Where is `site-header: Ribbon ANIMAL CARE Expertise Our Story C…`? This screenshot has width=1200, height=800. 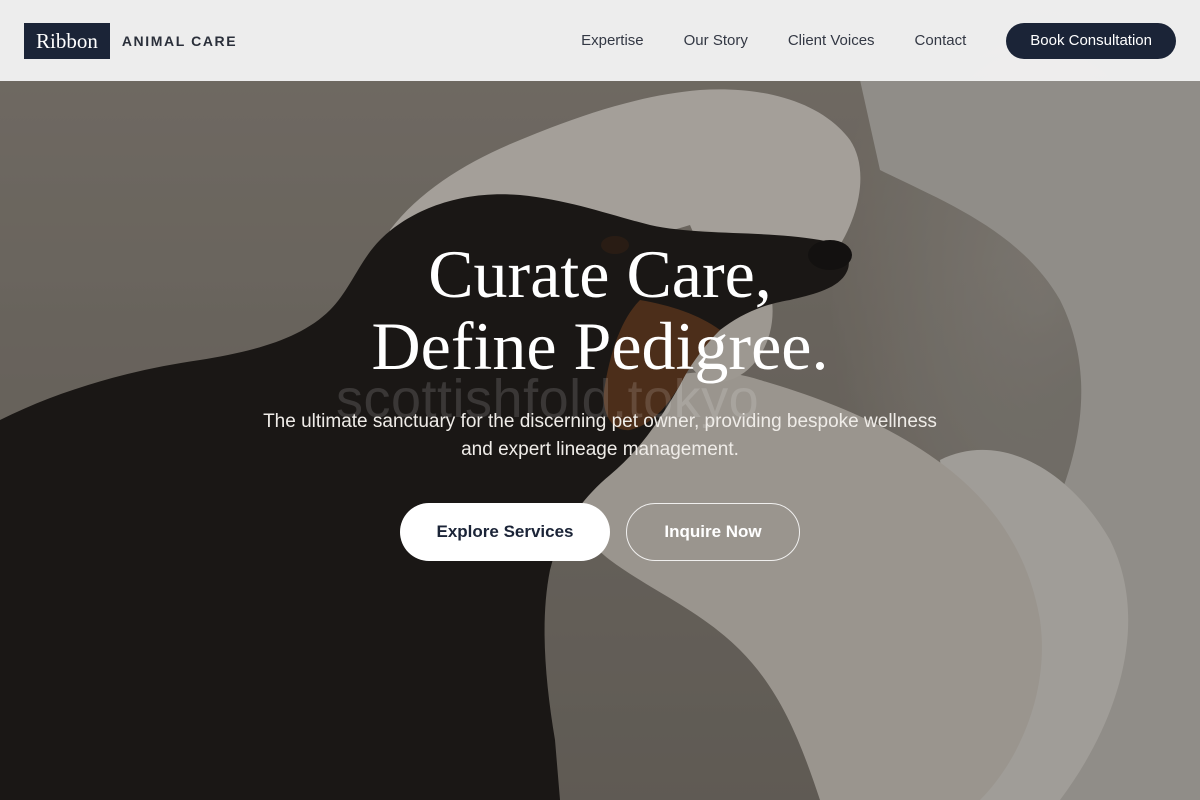
site-header: Ribbon ANIMAL CARE Expertise Our Story C… is located at coordinates (600, 40).